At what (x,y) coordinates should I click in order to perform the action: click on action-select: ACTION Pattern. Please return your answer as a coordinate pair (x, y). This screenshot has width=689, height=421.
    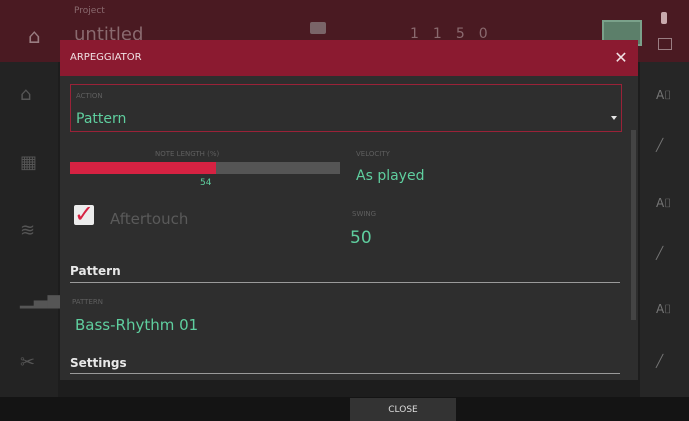
    Looking at the image, I should click on (346, 108).